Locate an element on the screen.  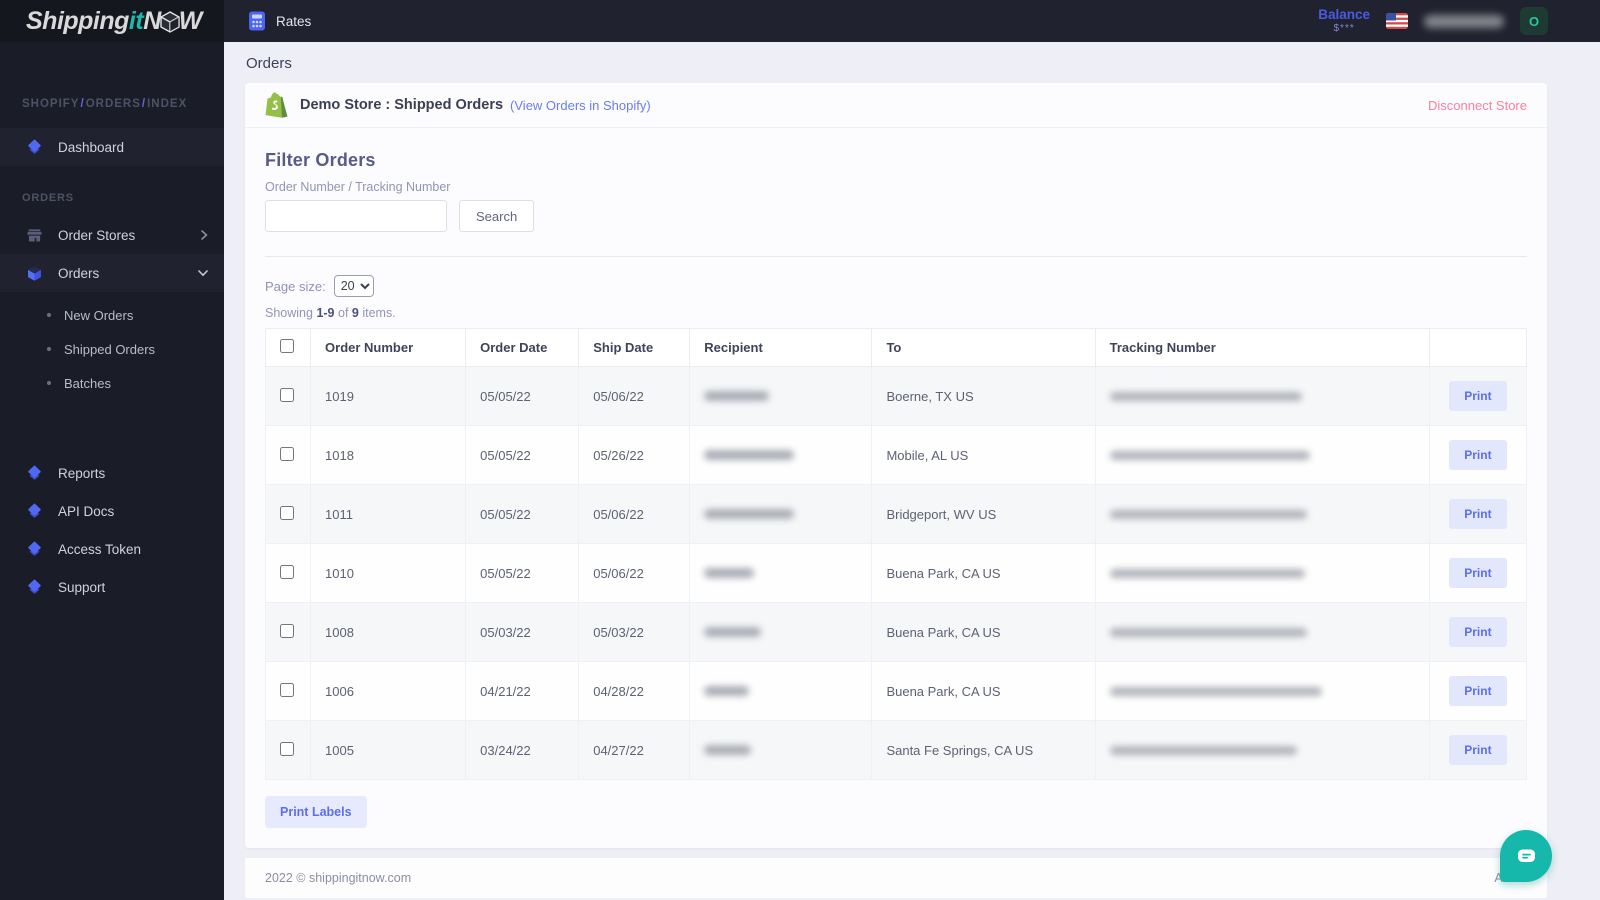
sidebar-item-label: Access Token is located at coordinates (100, 549).